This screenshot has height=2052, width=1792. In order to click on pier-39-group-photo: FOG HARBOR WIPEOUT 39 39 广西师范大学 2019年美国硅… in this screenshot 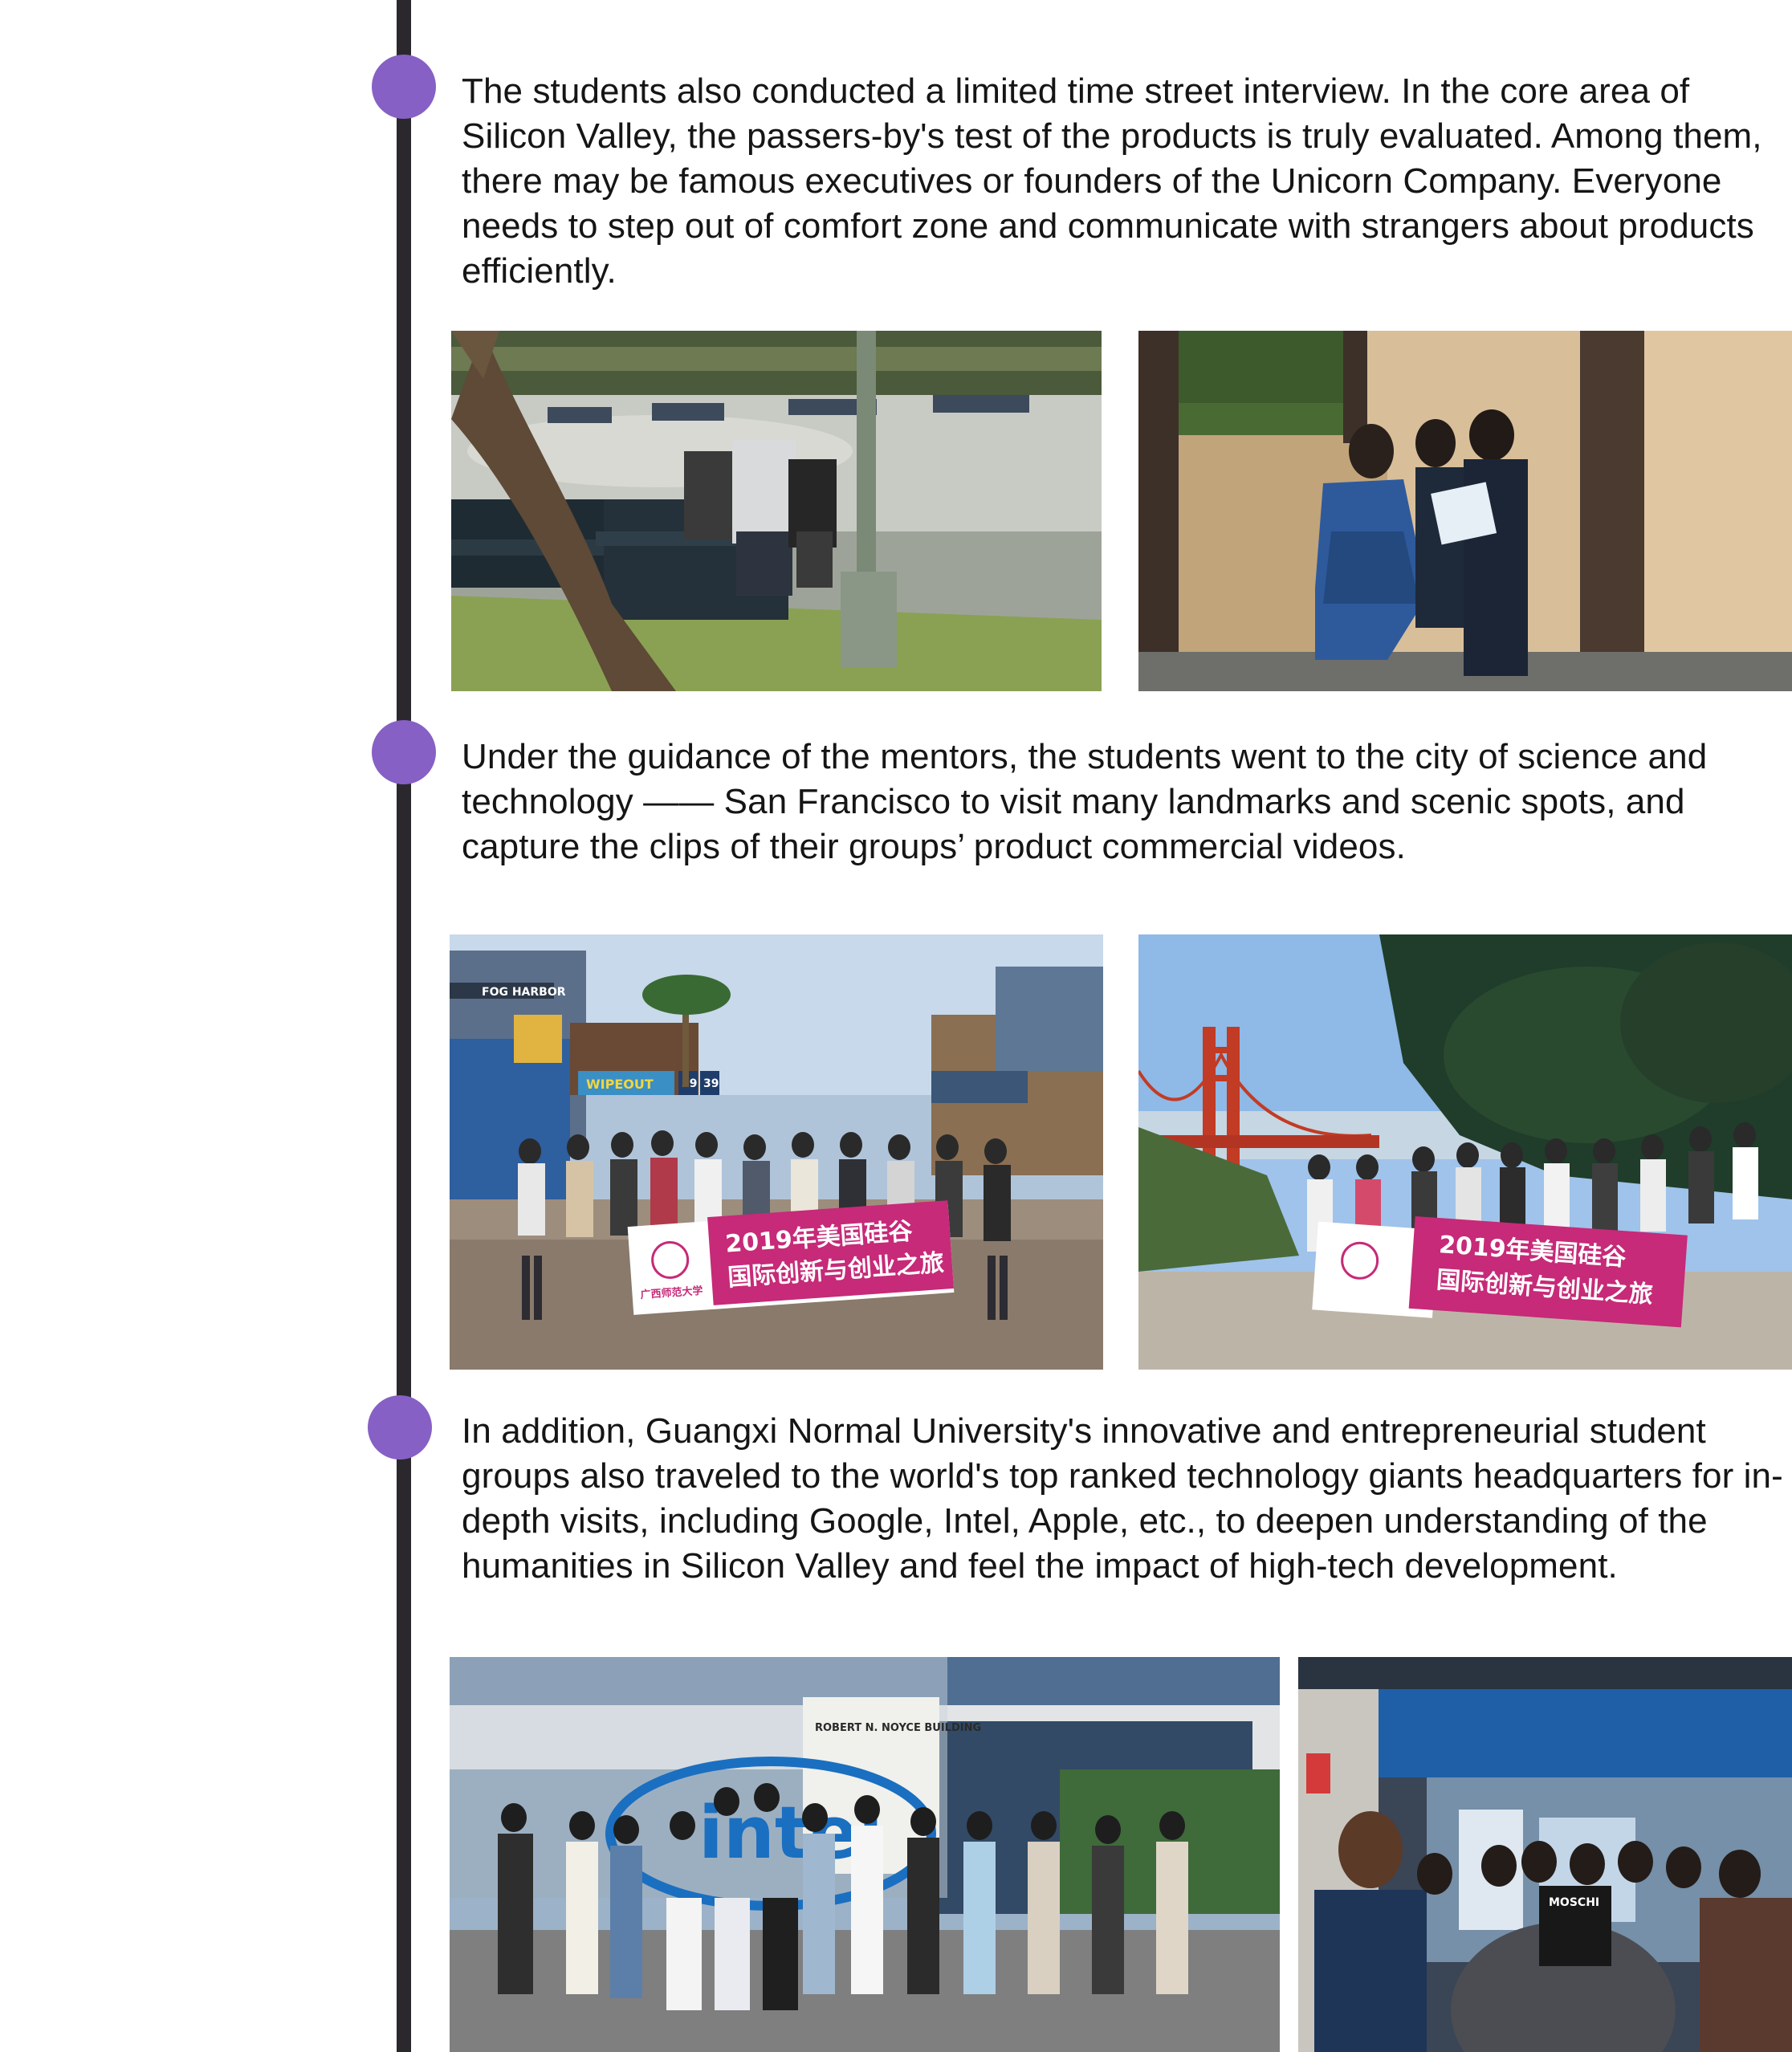, I will do `click(776, 1152)`.